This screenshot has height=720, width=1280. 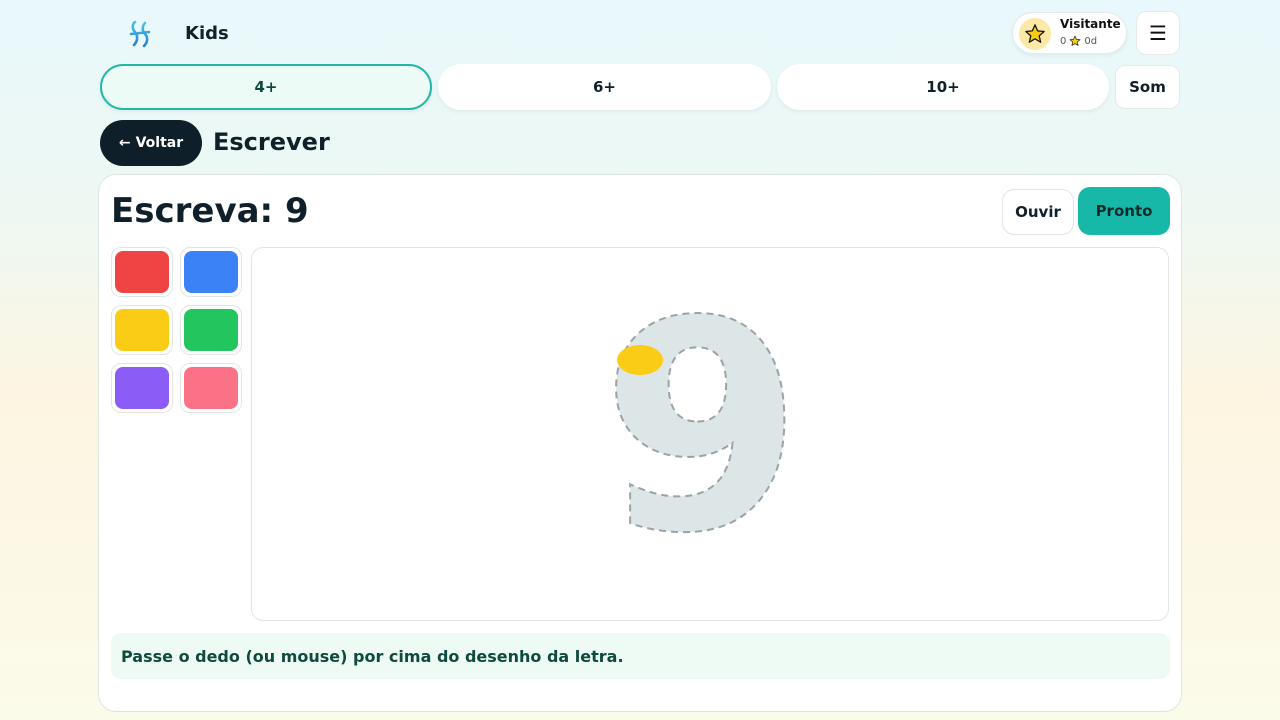 I want to click on user-points: 0, so click(x=1063, y=41).